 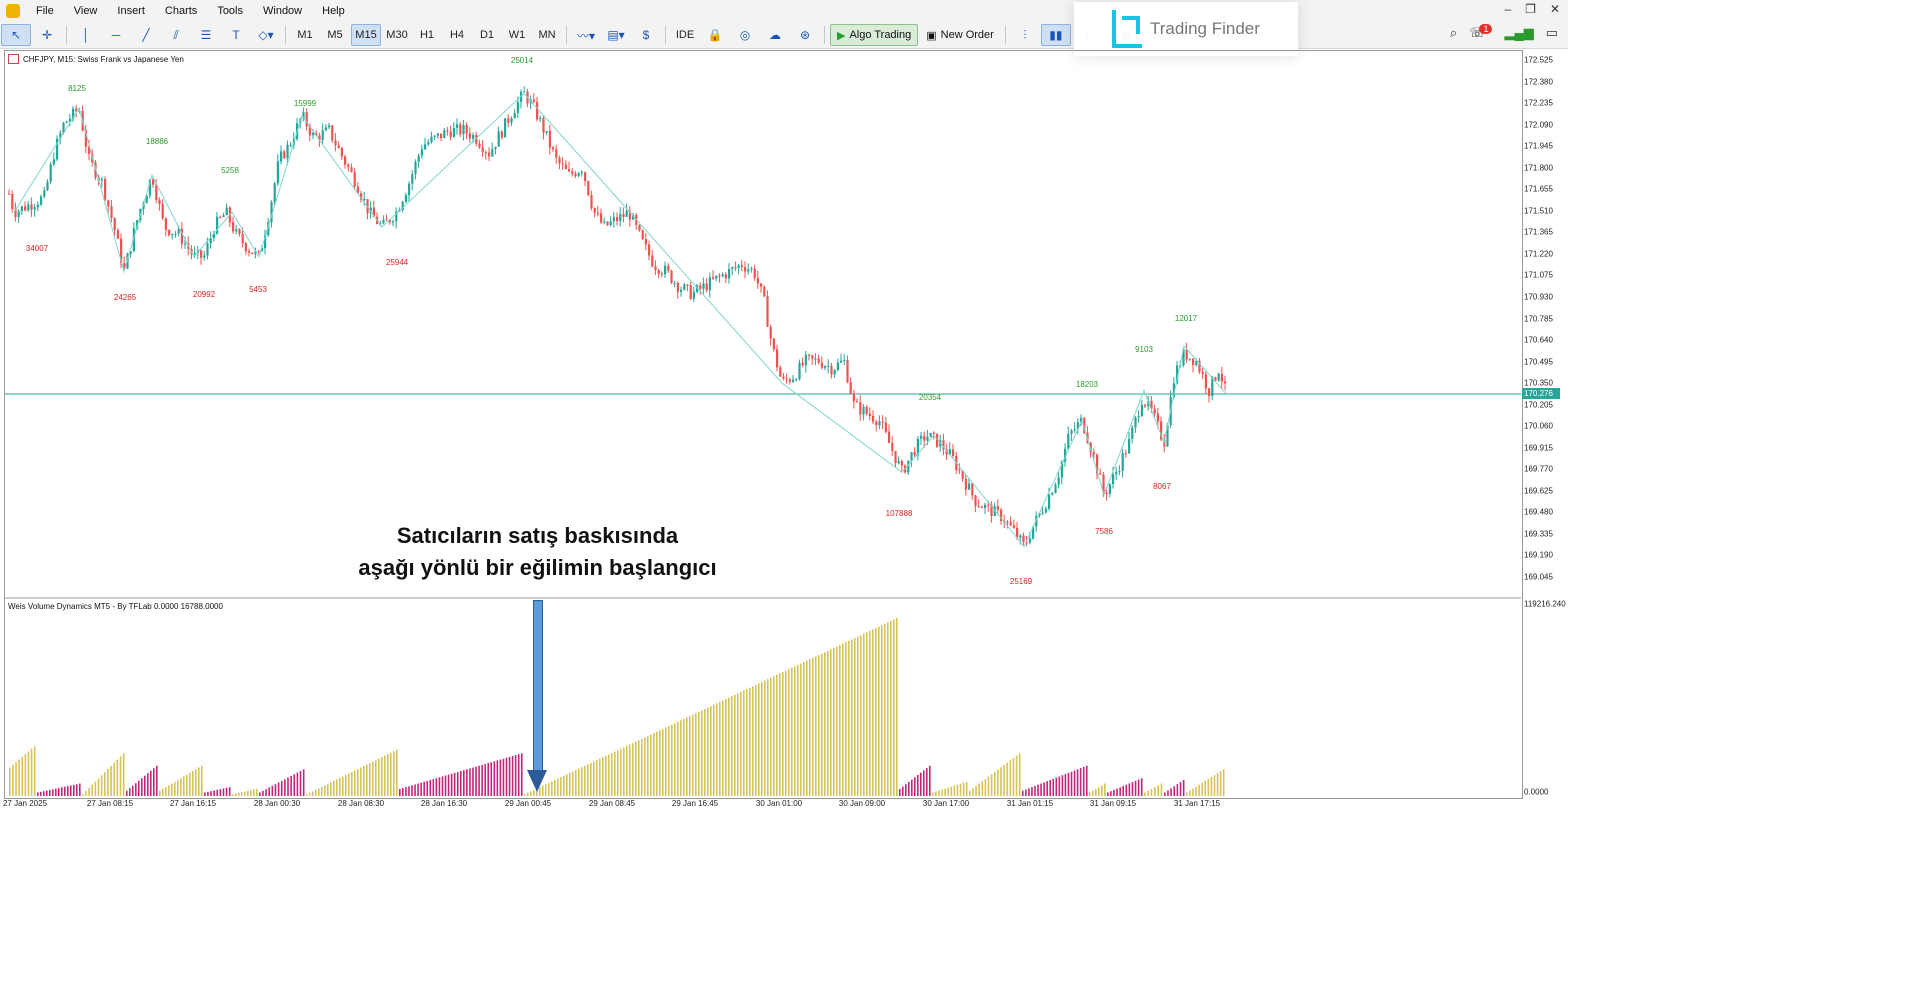 What do you see at coordinates (1538, 318) in the screenshot?
I see `price-axis-label: 170.785` at bounding box center [1538, 318].